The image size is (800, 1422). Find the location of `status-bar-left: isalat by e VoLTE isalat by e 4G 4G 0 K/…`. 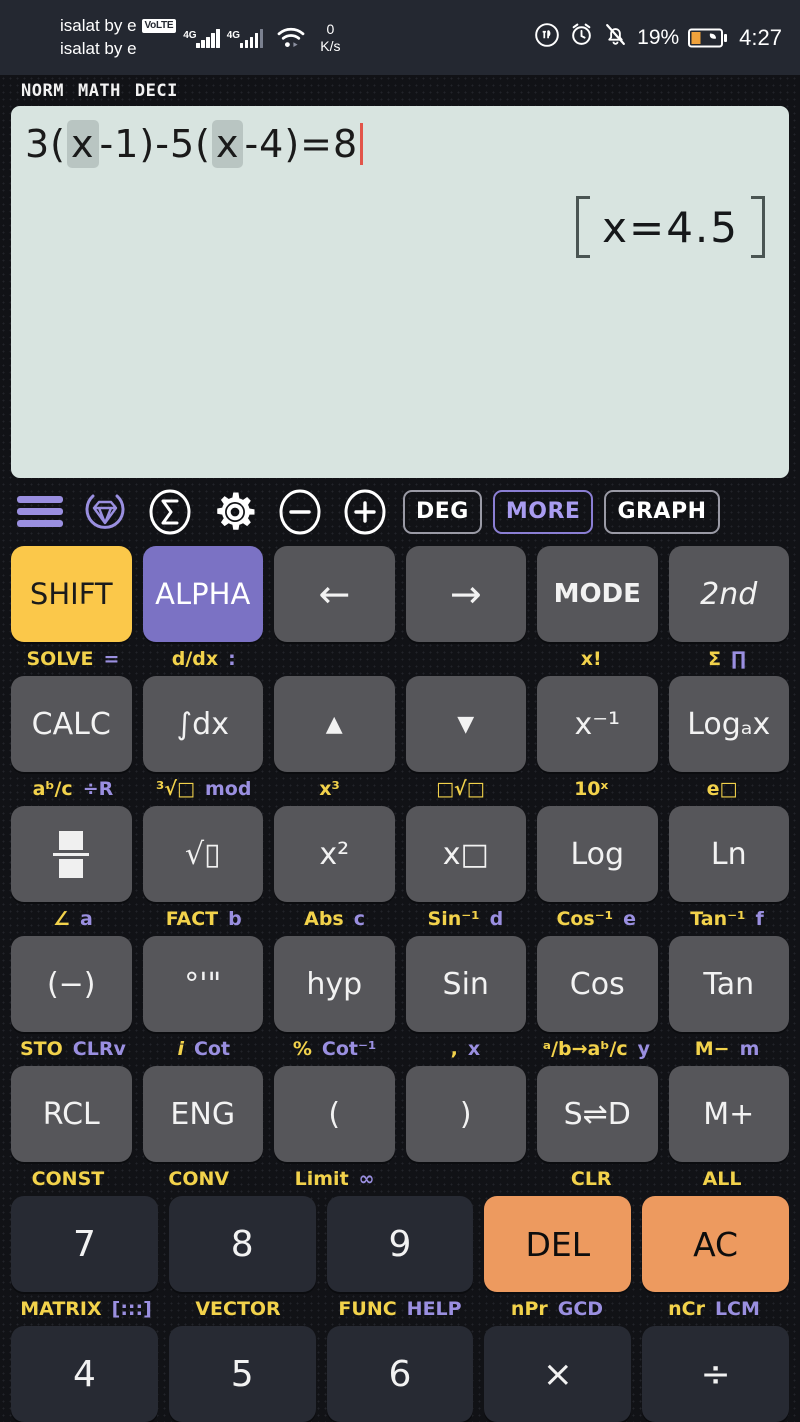

status-bar-left: isalat by e VoLTE isalat by e 4G 4G 0 K/… is located at coordinates (297, 38).